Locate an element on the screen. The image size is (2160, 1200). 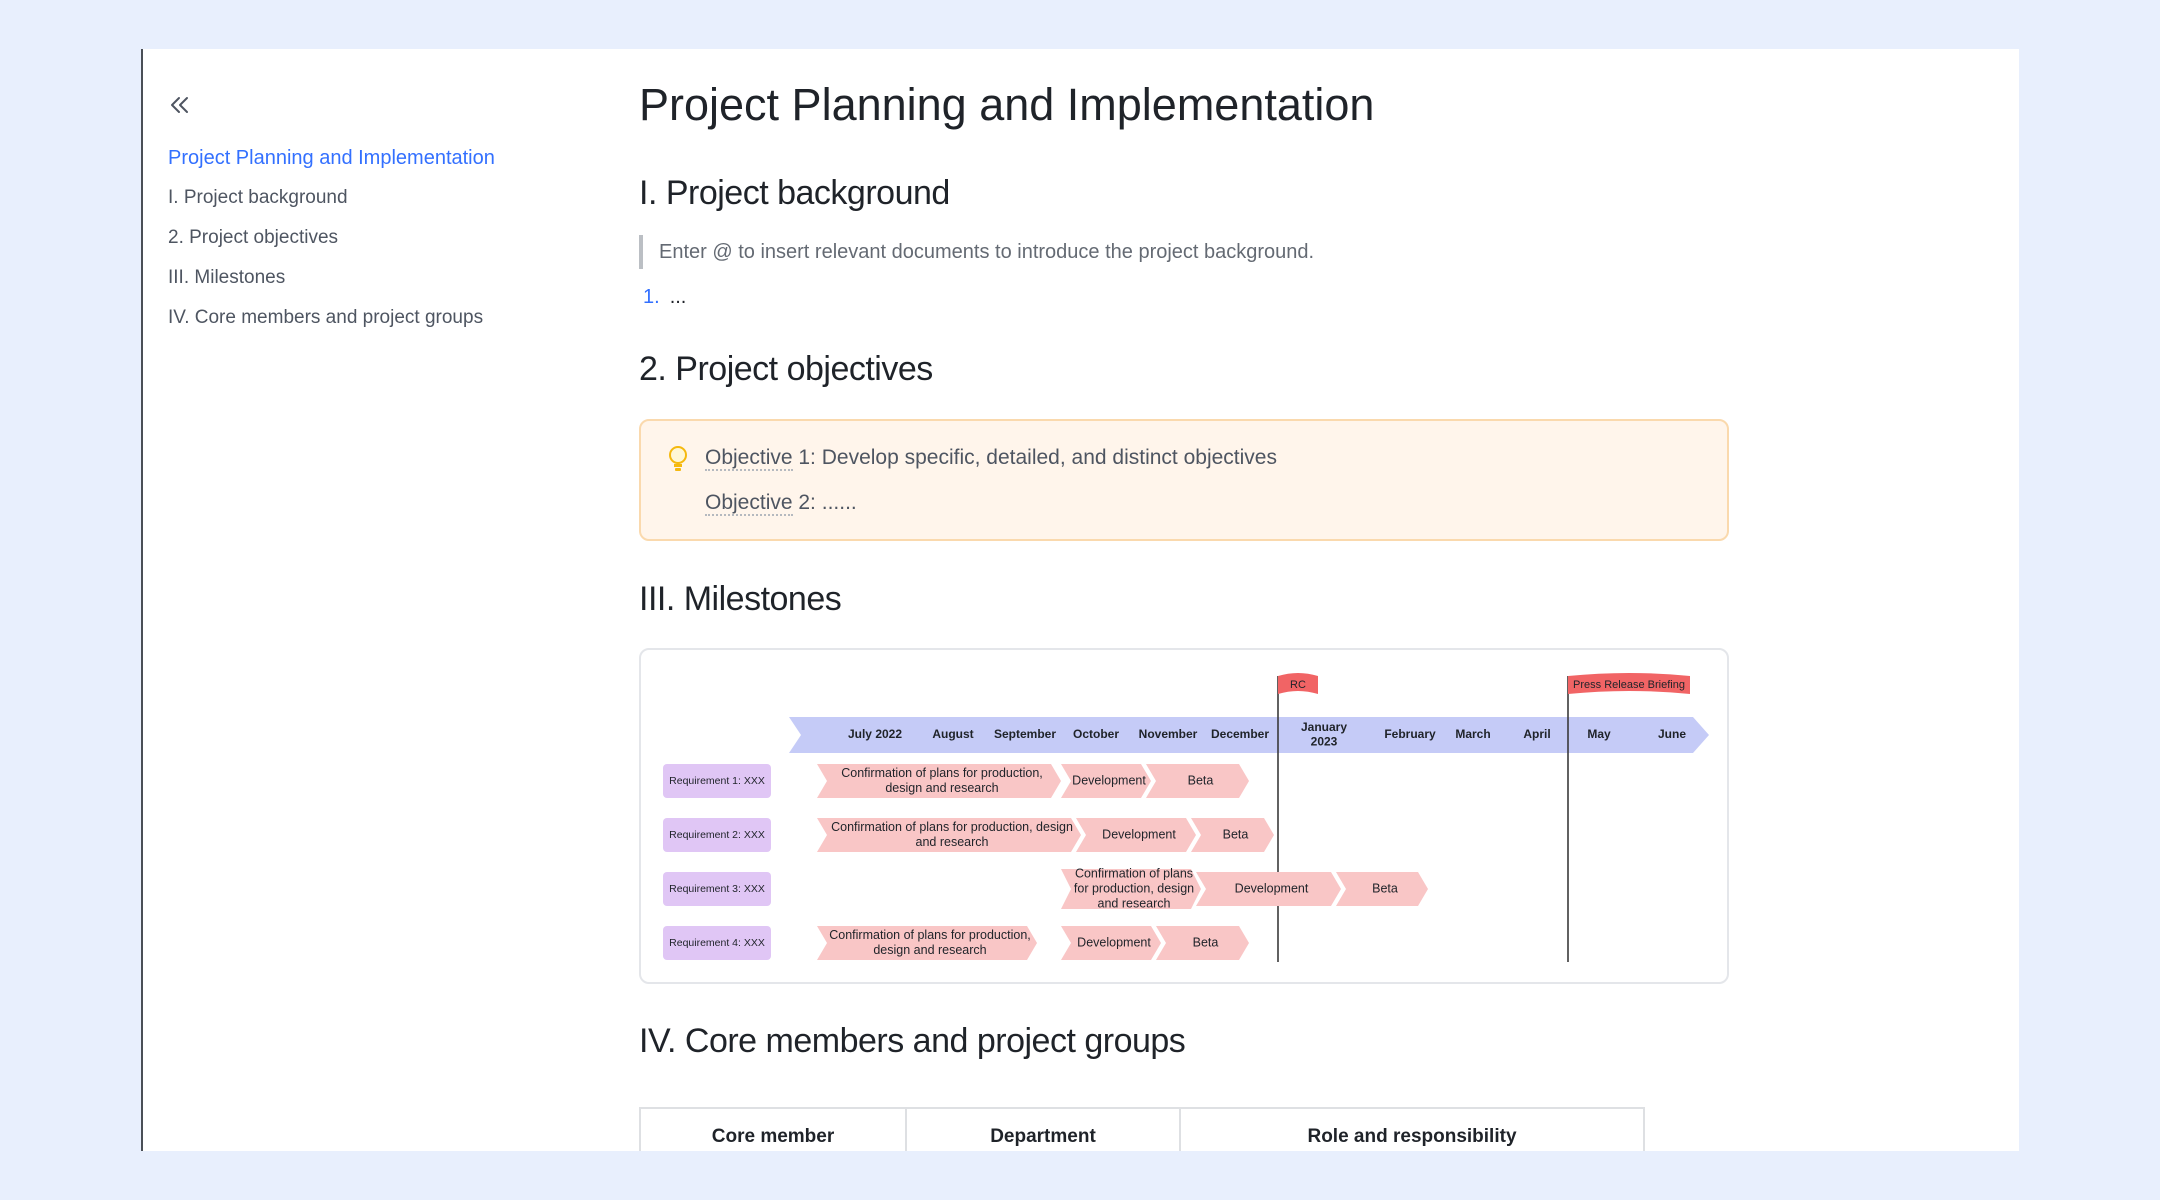
column-department: Department is located at coordinates (1043, 1129).